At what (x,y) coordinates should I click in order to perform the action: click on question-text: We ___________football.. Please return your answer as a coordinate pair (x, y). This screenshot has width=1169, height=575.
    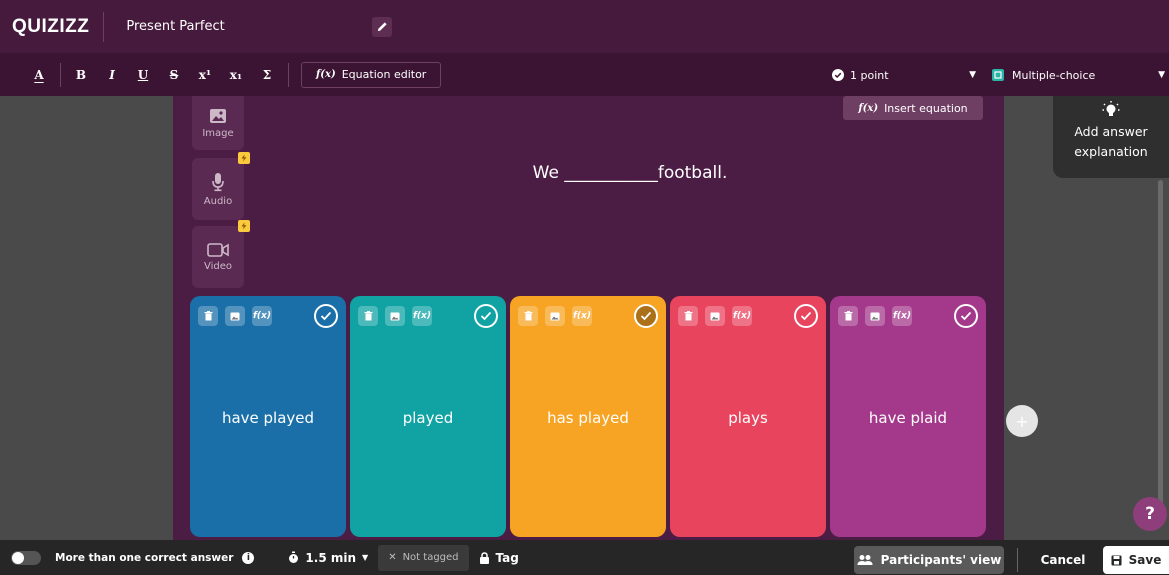
    Looking at the image, I should click on (630, 173).